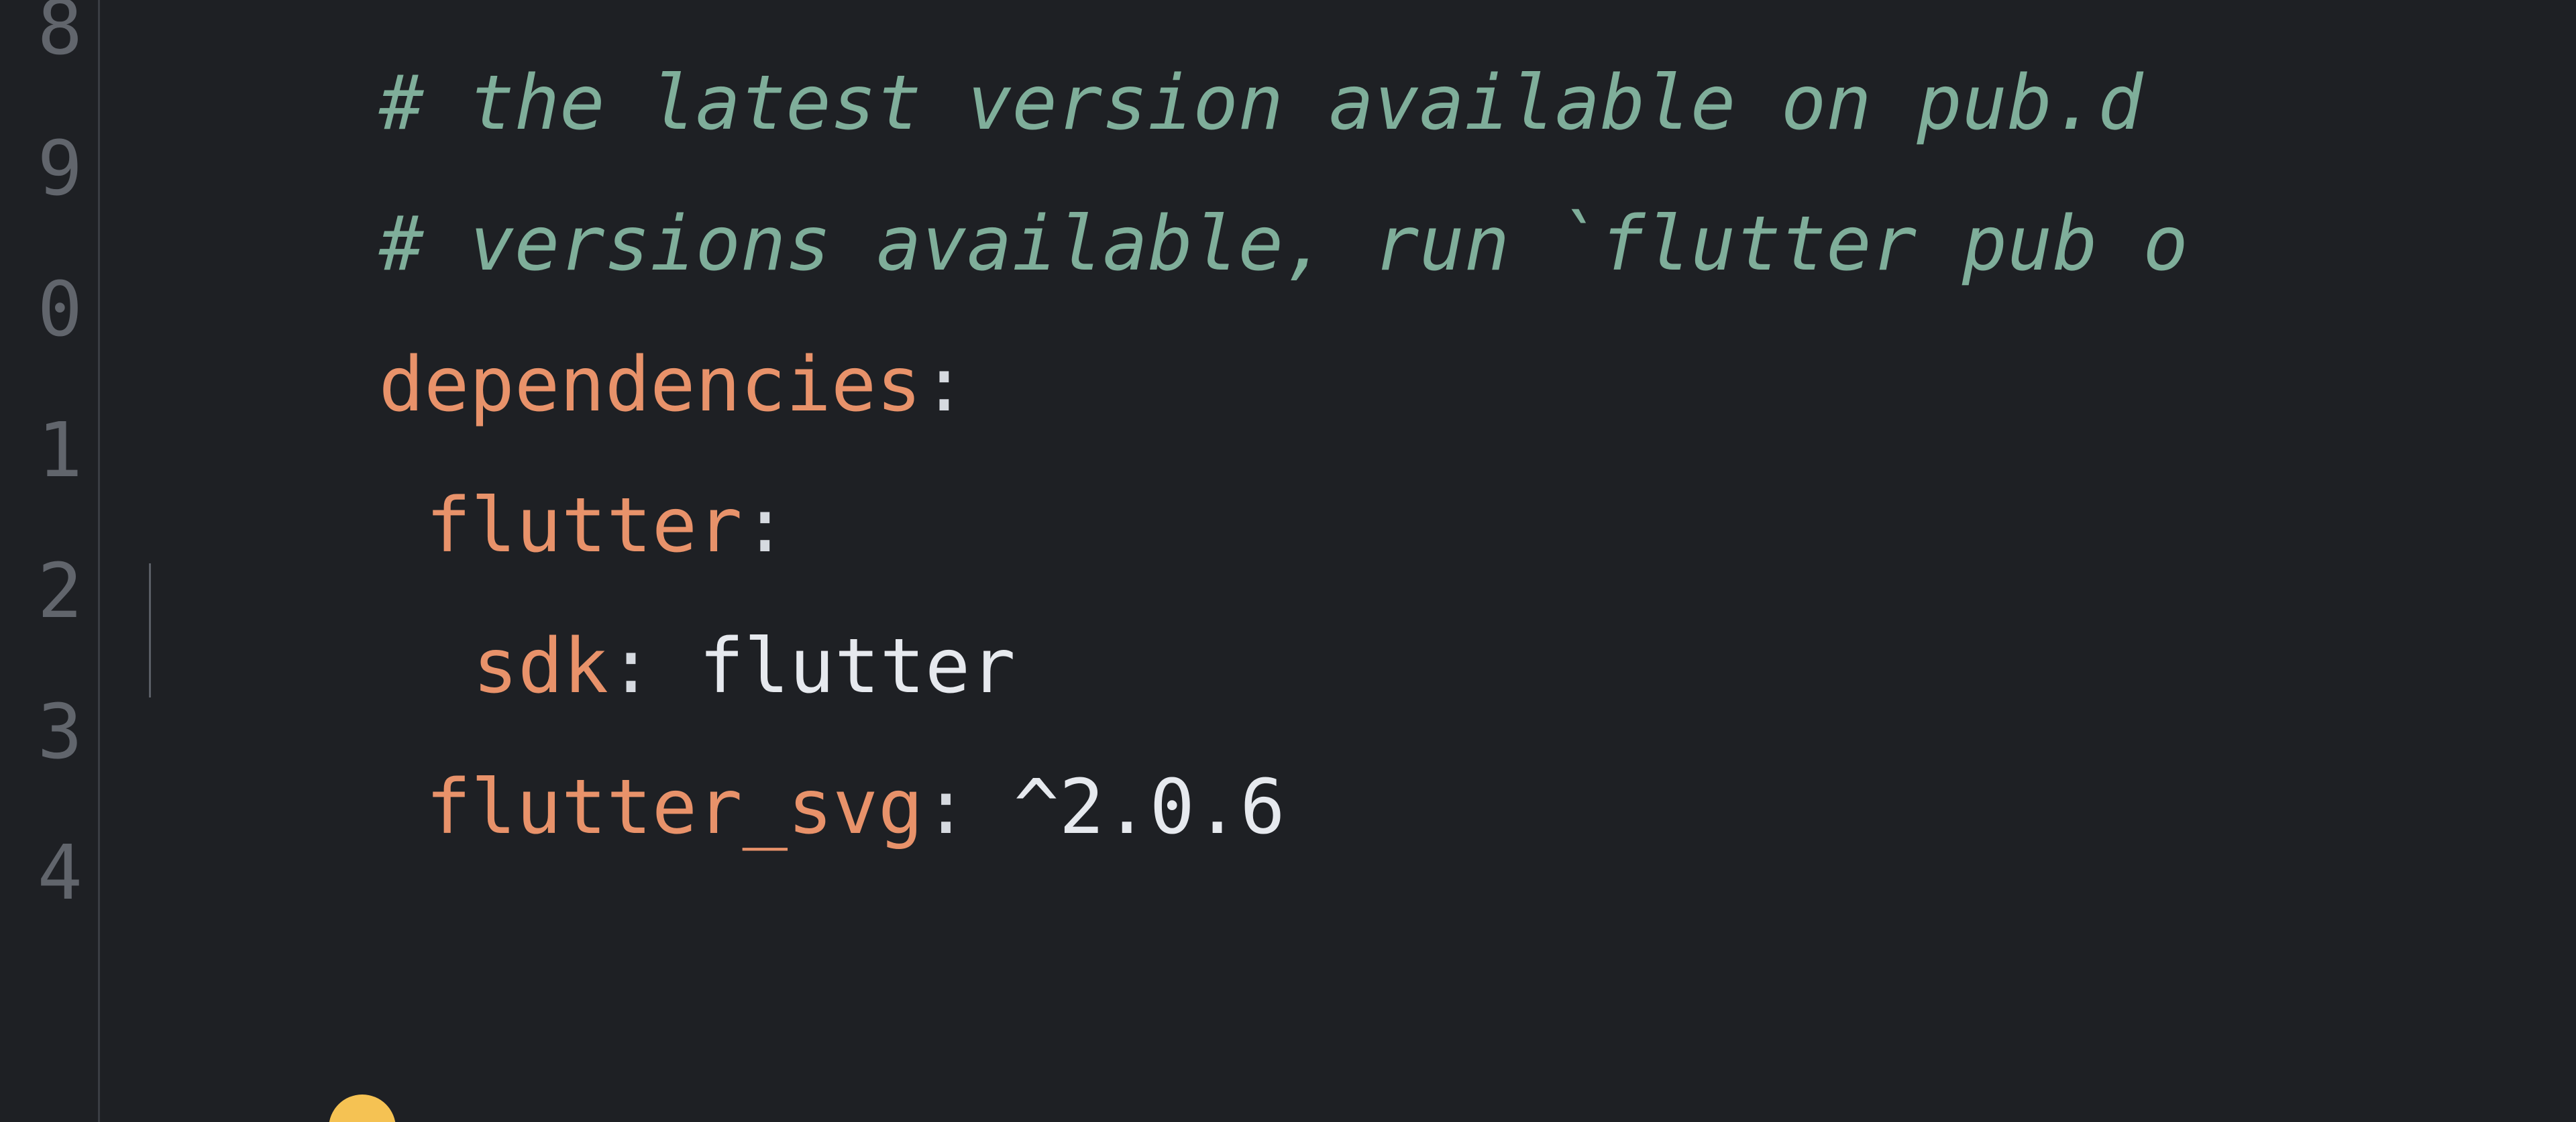 Image resolution: width=2576 pixels, height=1122 pixels. I want to click on indent-guide, so click(150, 630).